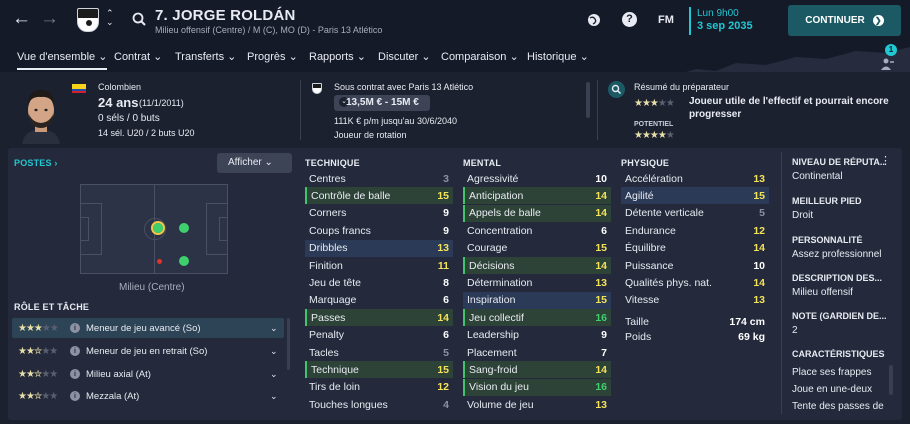 The image size is (910, 424). Describe the element at coordinates (272, 56) in the screenshot. I see `tab-progress: Progrès ⌄` at that location.